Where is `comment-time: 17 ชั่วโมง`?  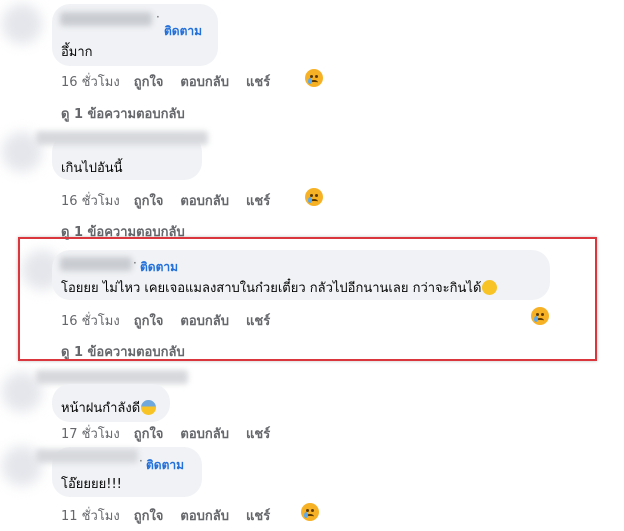 comment-time: 17 ชั่วโมง is located at coordinates (90, 433).